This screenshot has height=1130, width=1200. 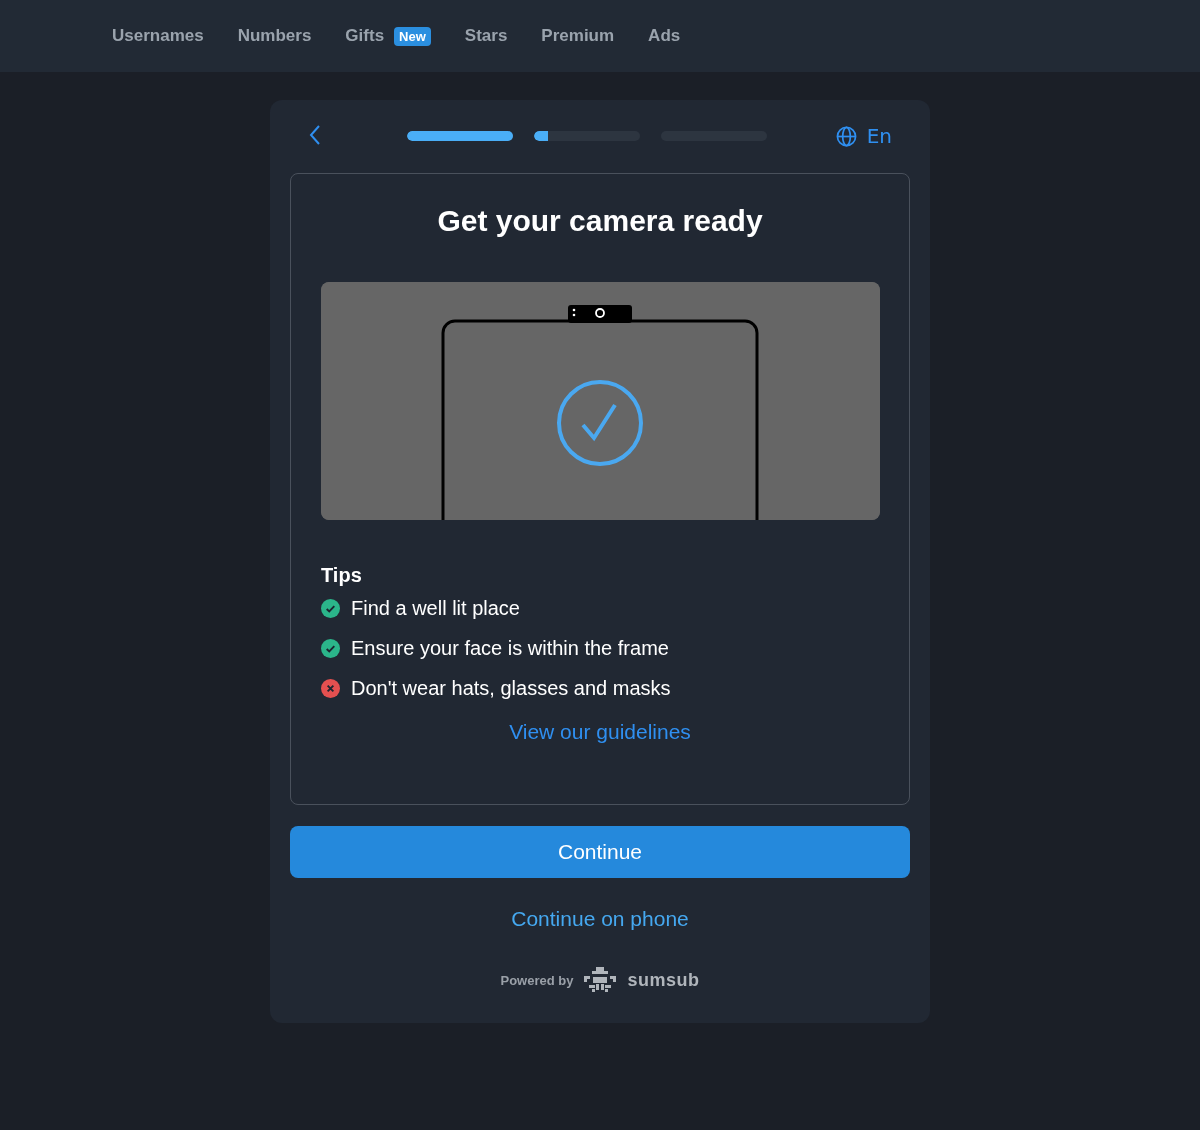 I want to click on language-selector: En, so click(x=863, y=136).